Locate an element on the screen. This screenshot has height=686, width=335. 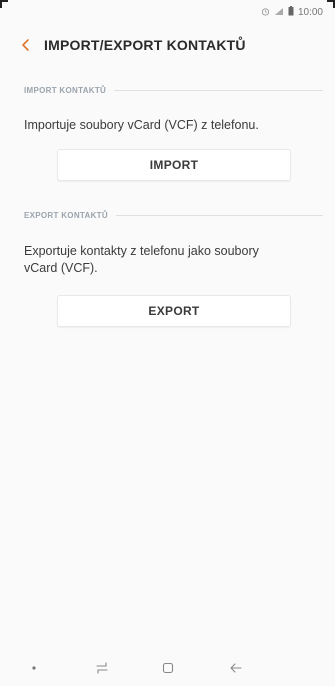
status-time: 10:00 is located at coordinates (310, 12).